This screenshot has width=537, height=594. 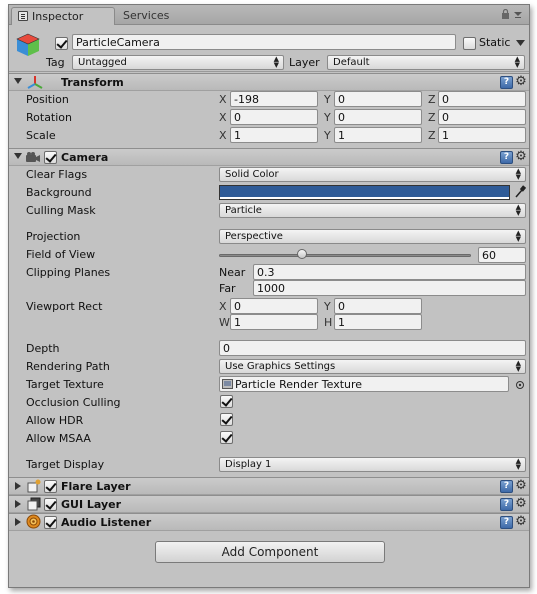 I want to click on scale-z-field: 1, so click(x=482, y=135).